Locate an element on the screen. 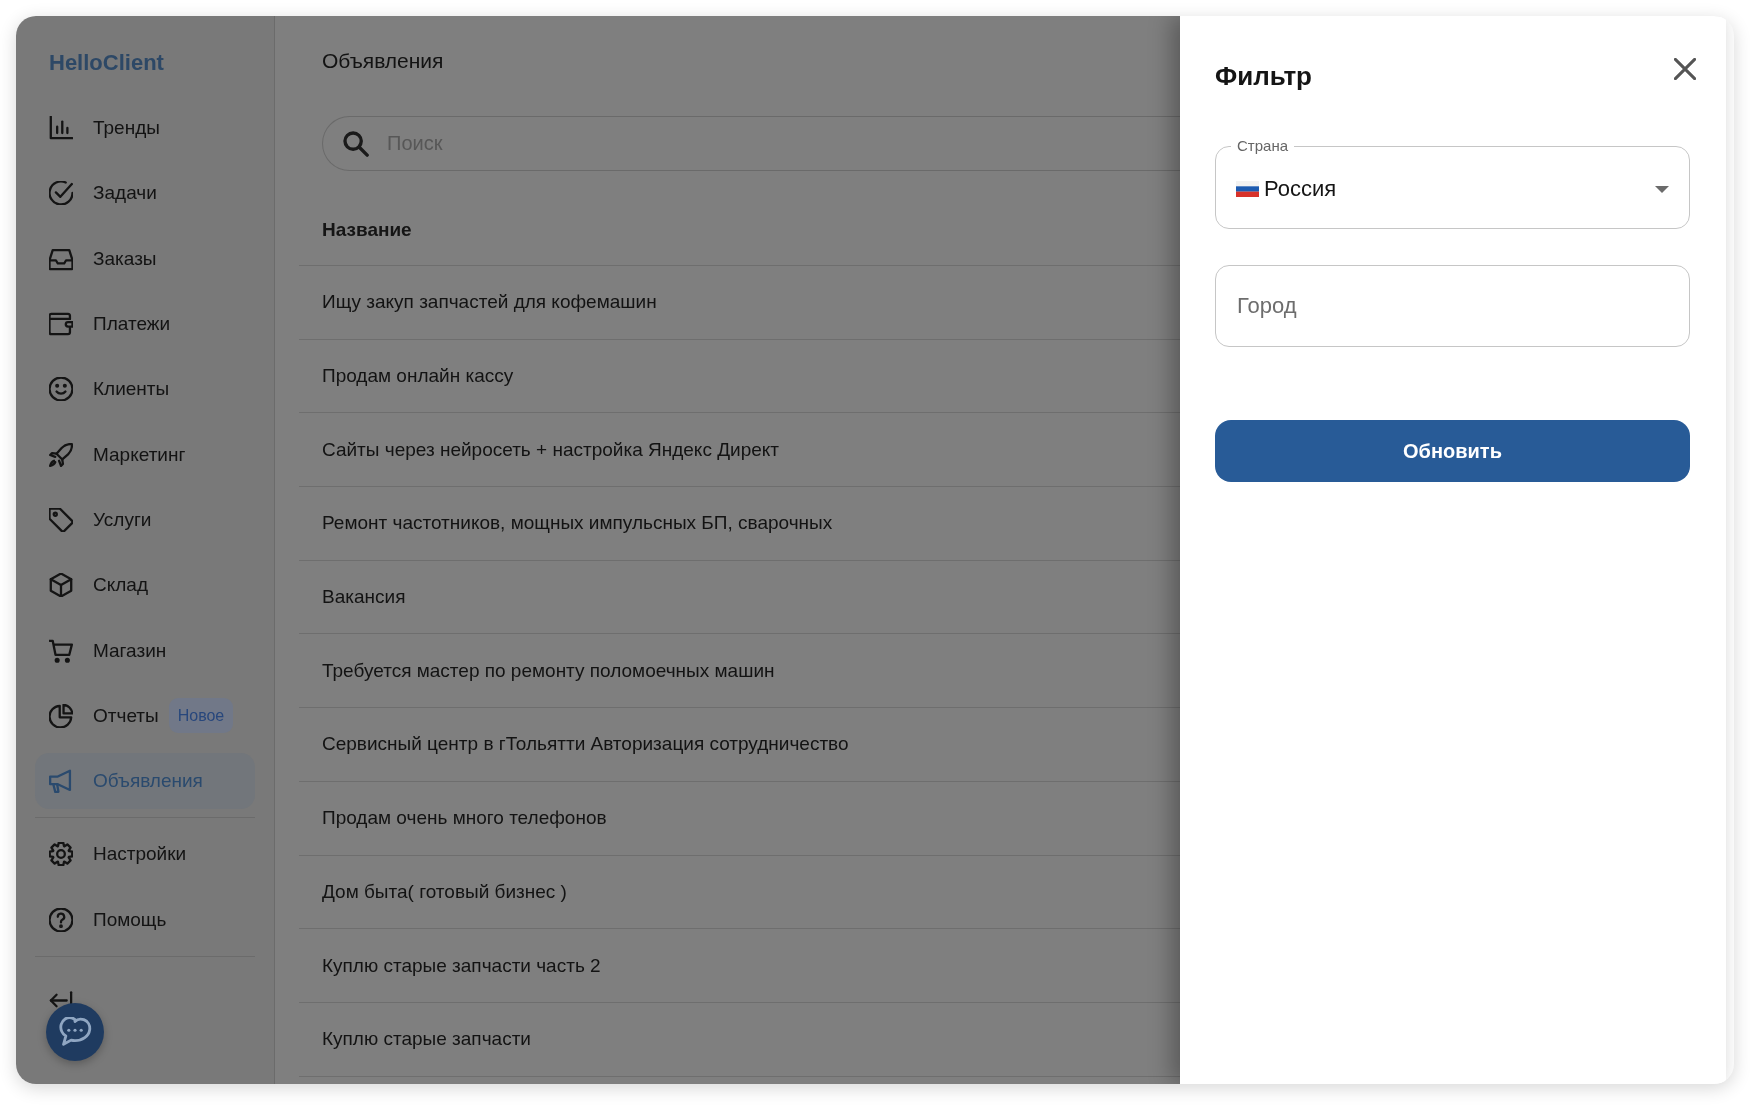 This screenshot has height=1108, width=1750. table-cell: Продам онлайн кассу is located at coordinates (418, 376).